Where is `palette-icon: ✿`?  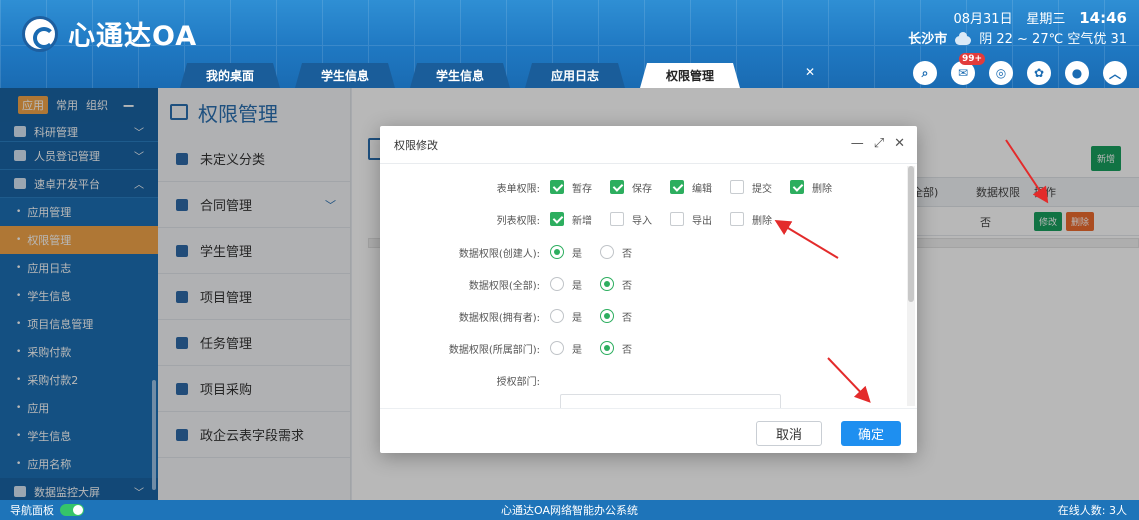
palette-icon: ✿ is located at coordinates (1039, 73).